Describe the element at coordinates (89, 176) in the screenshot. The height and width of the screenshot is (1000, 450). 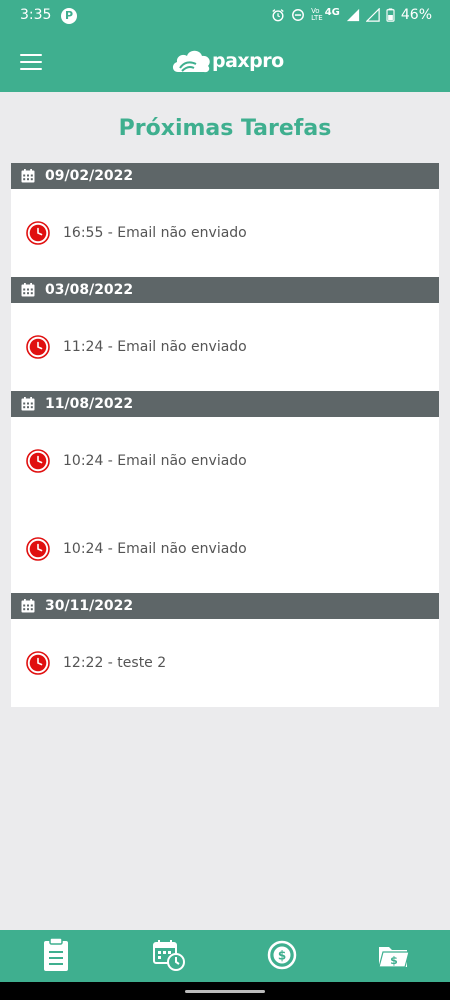
I see `date-label: 09/02/2022` at that location.